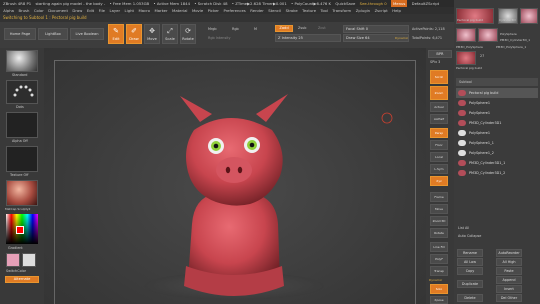 This screenshot has height=304, width=540. I want to click on menu-edit: Edit, so click(90, 10).